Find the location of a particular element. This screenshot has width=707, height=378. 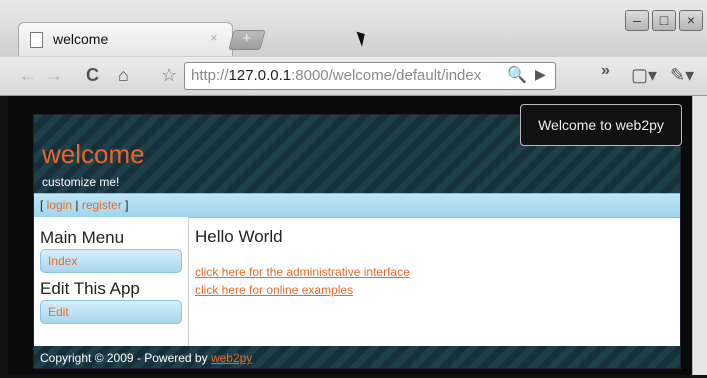

new-tab-button: + is located at coordinates (247, 40).